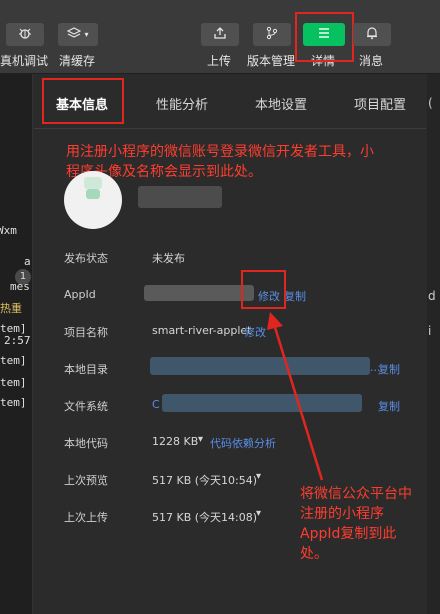 The height and width of the screenshot is (614, 440). I want to click on top-toolbar: 真机调试 ▾ 清缓存 上传 版本管理 详情 消息, so click(220, 37).